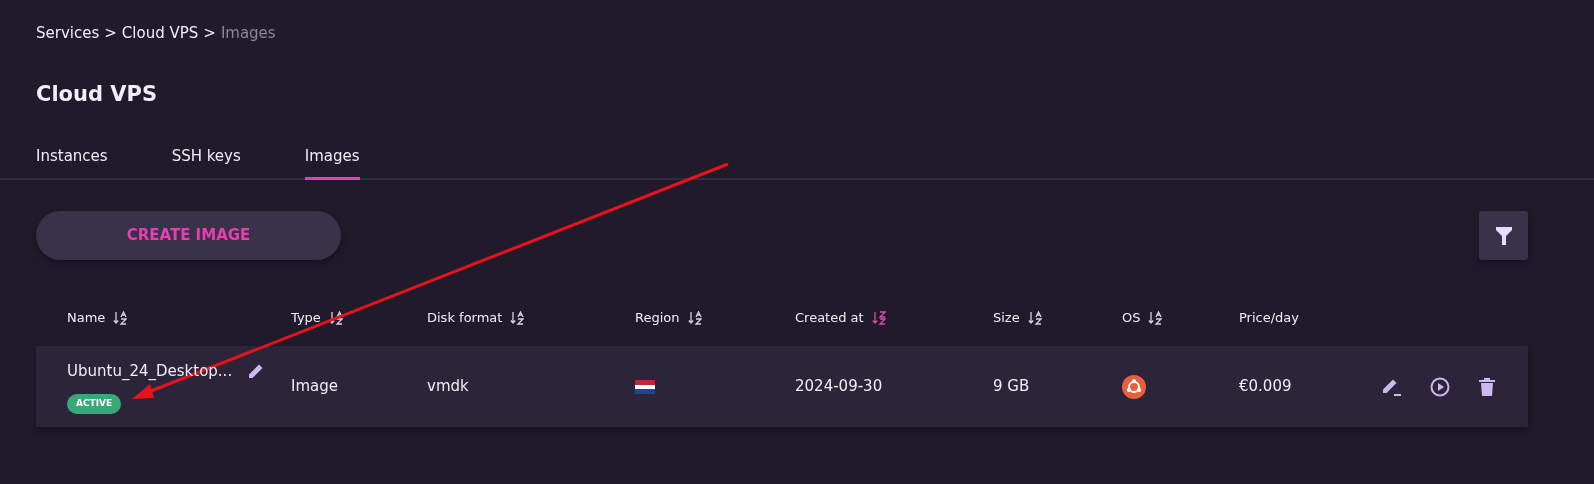 This screenshot has height=484, width=1594. I want to click on column-header: Size, so click(1006, 318).